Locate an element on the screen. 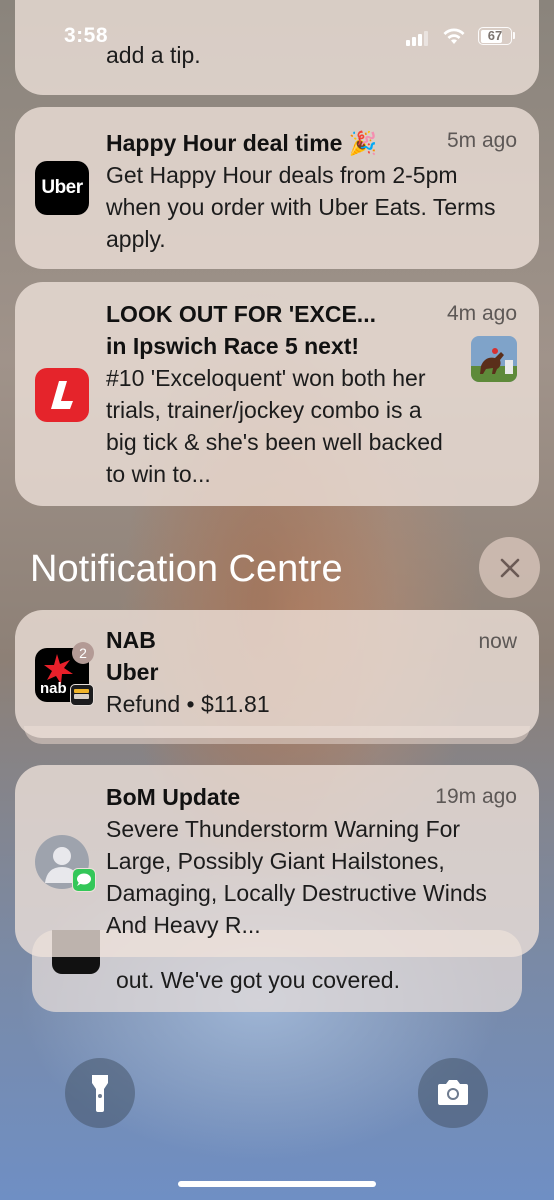 The width and height of the screenshot is (554, 1200). notification-time: now is located at coordinates (497, 641).